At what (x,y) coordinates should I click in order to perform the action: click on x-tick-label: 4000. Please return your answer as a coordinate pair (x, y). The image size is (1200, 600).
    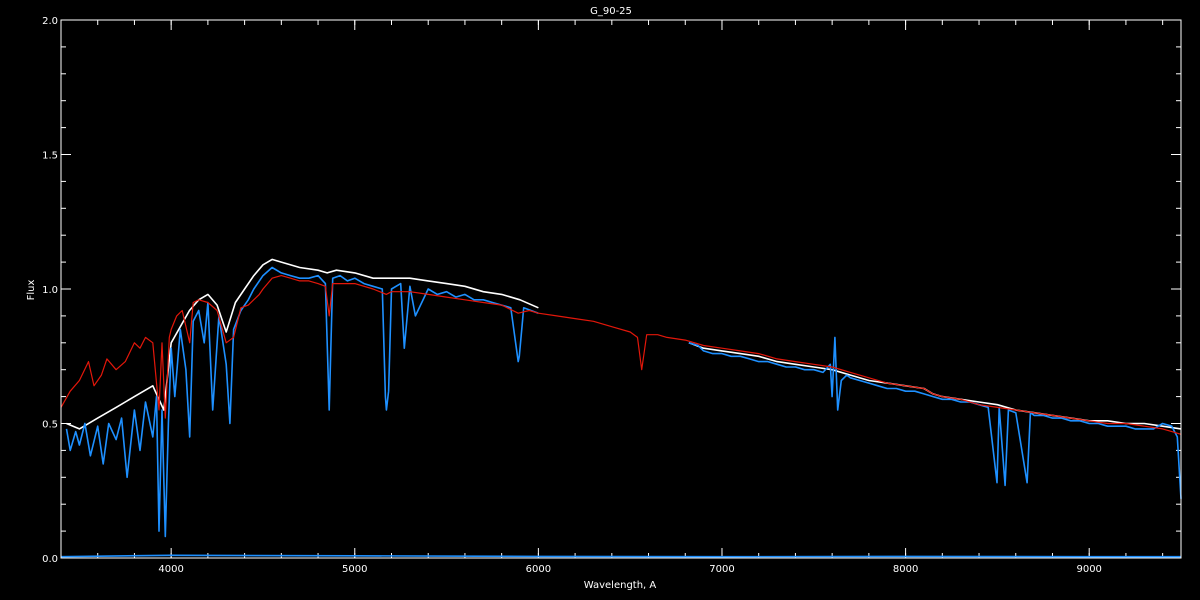
    Looking at the image, I should click on (170, 569).